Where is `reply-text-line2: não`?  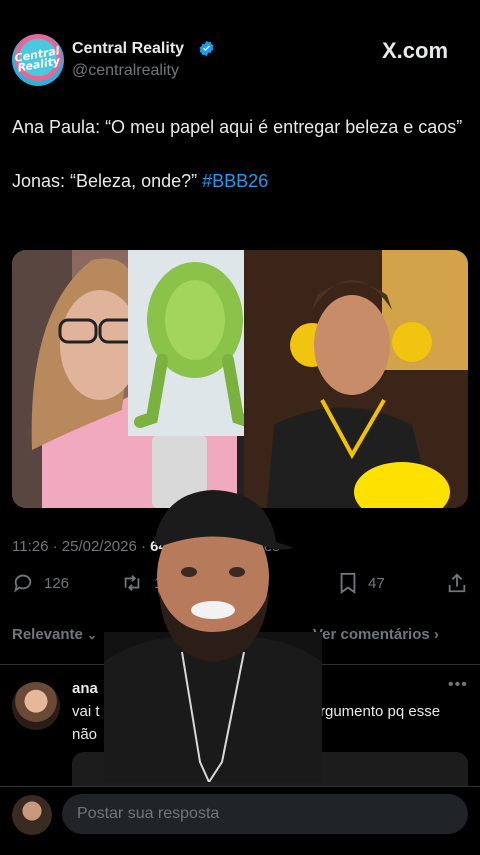
reply-text-line2: não is located at coordinates (85, 734).